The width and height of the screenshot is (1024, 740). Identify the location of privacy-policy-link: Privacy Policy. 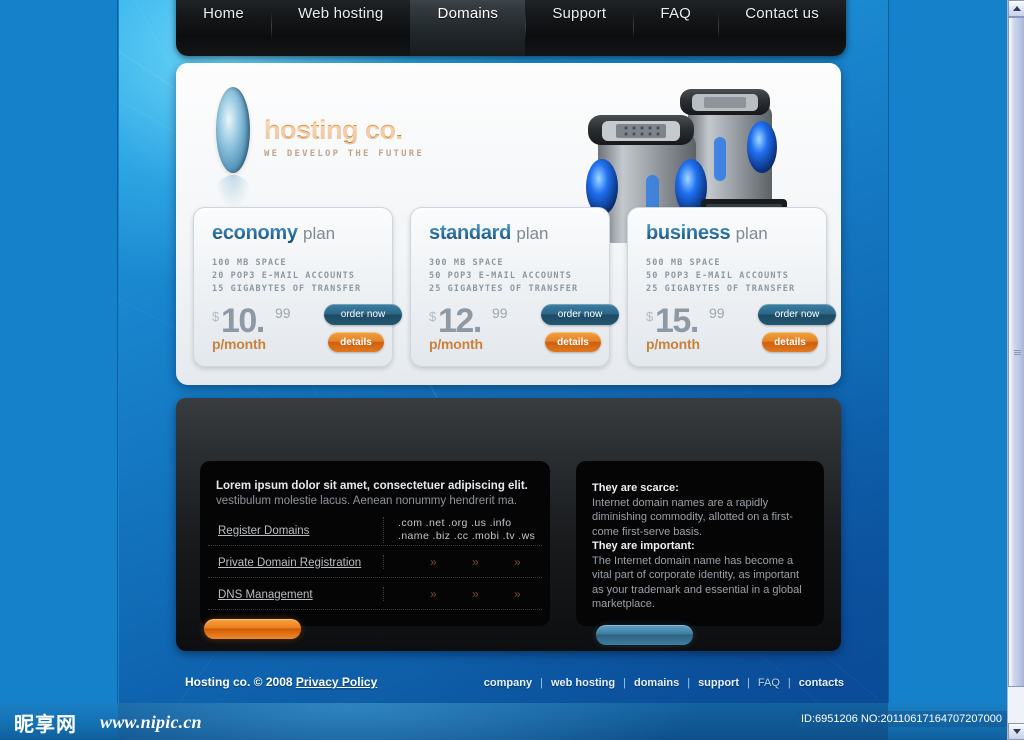
(336, 682).